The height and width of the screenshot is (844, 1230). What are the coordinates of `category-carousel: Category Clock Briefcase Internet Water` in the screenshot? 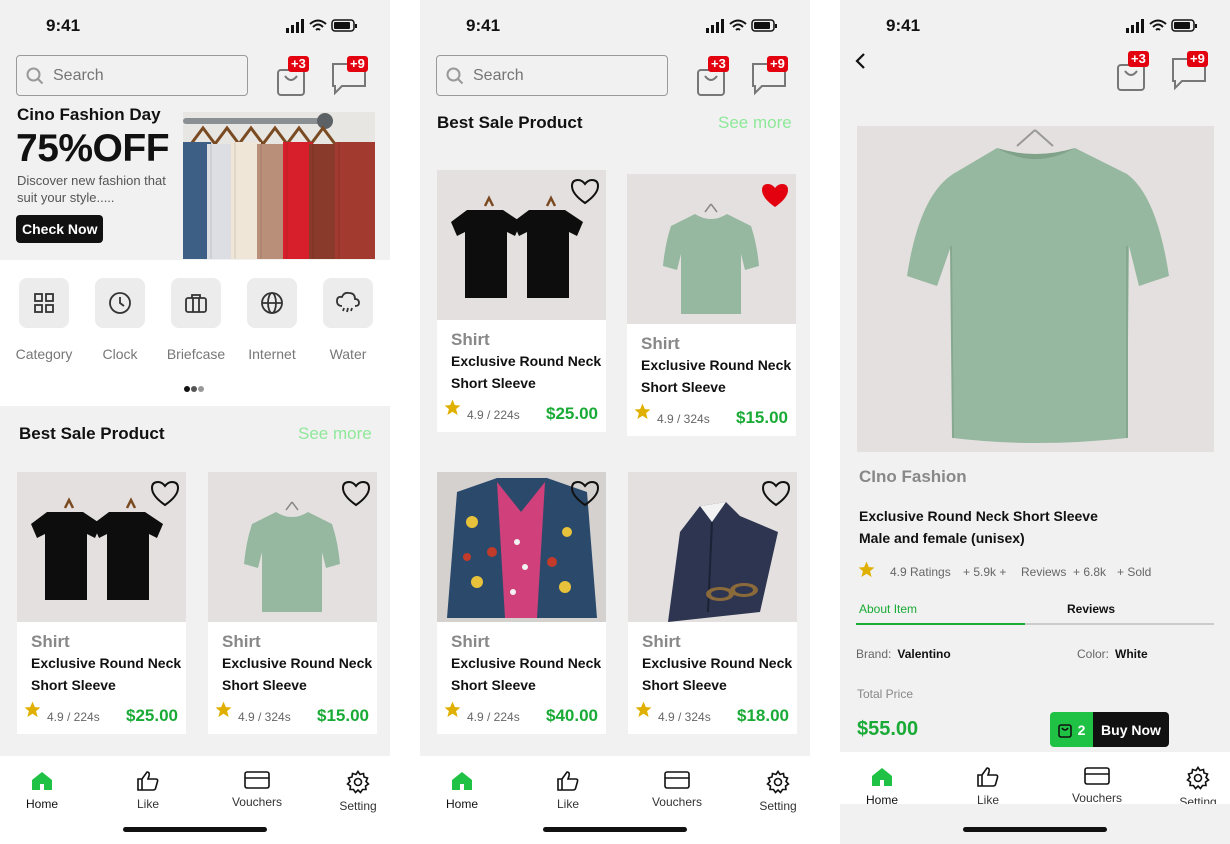 It's located at (195, 333).